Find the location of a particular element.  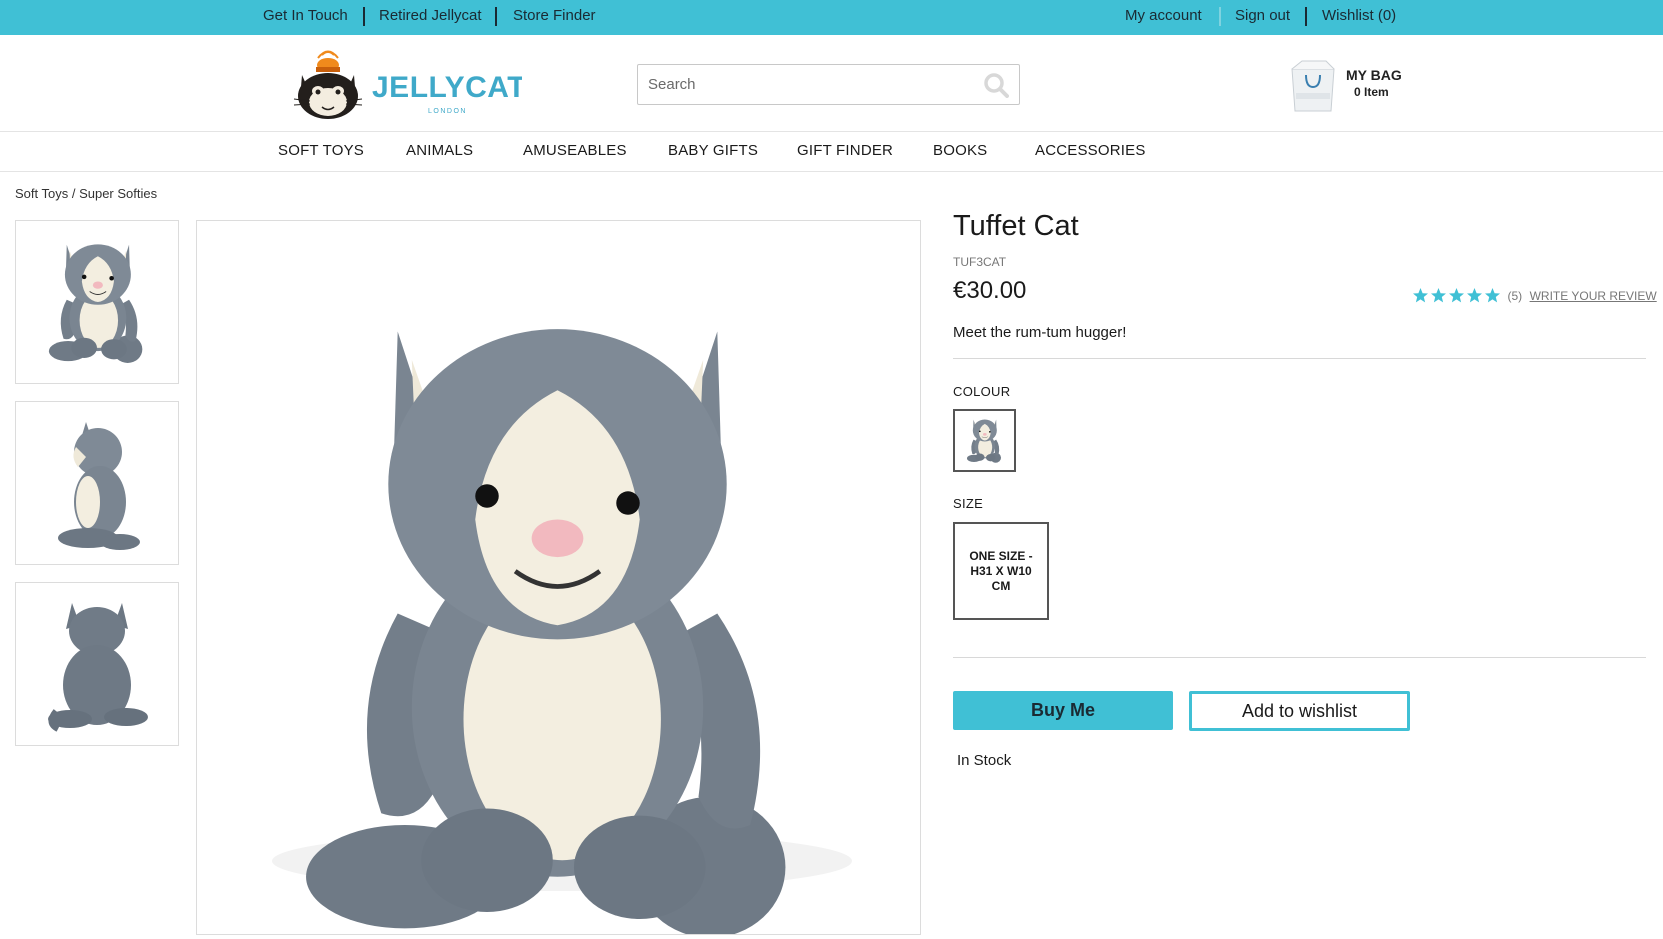

thumbnail-side is located at coordinates (97, 483).